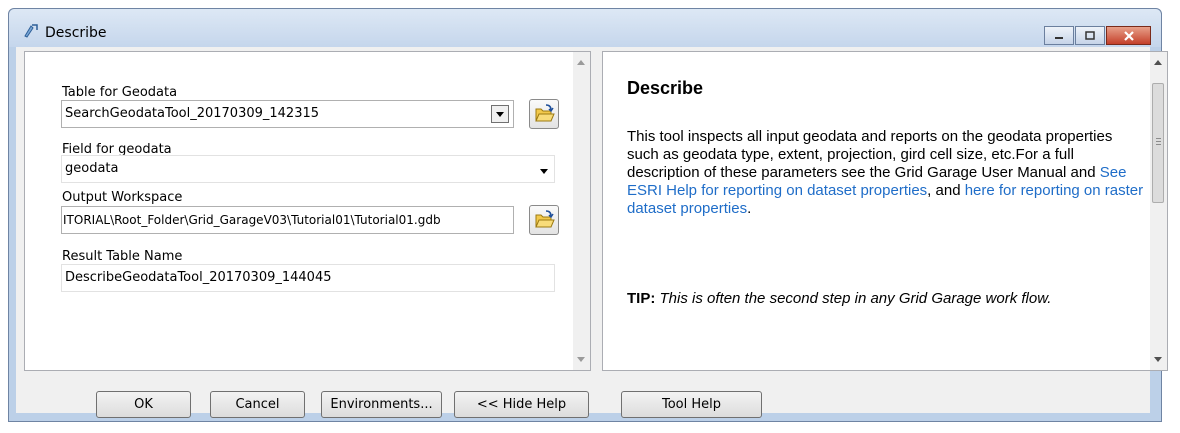 Image resolution: width=1180 pixels, height=433 pixels. I want to click on help-scroll-thumb, so click(1158, 143).